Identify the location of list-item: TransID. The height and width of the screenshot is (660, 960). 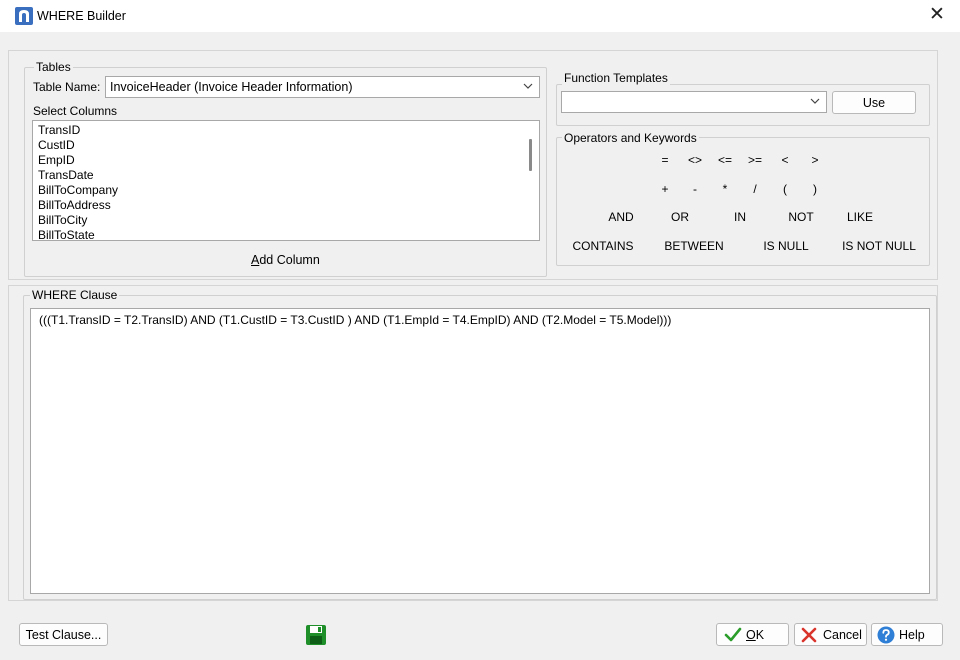
(59, 130).